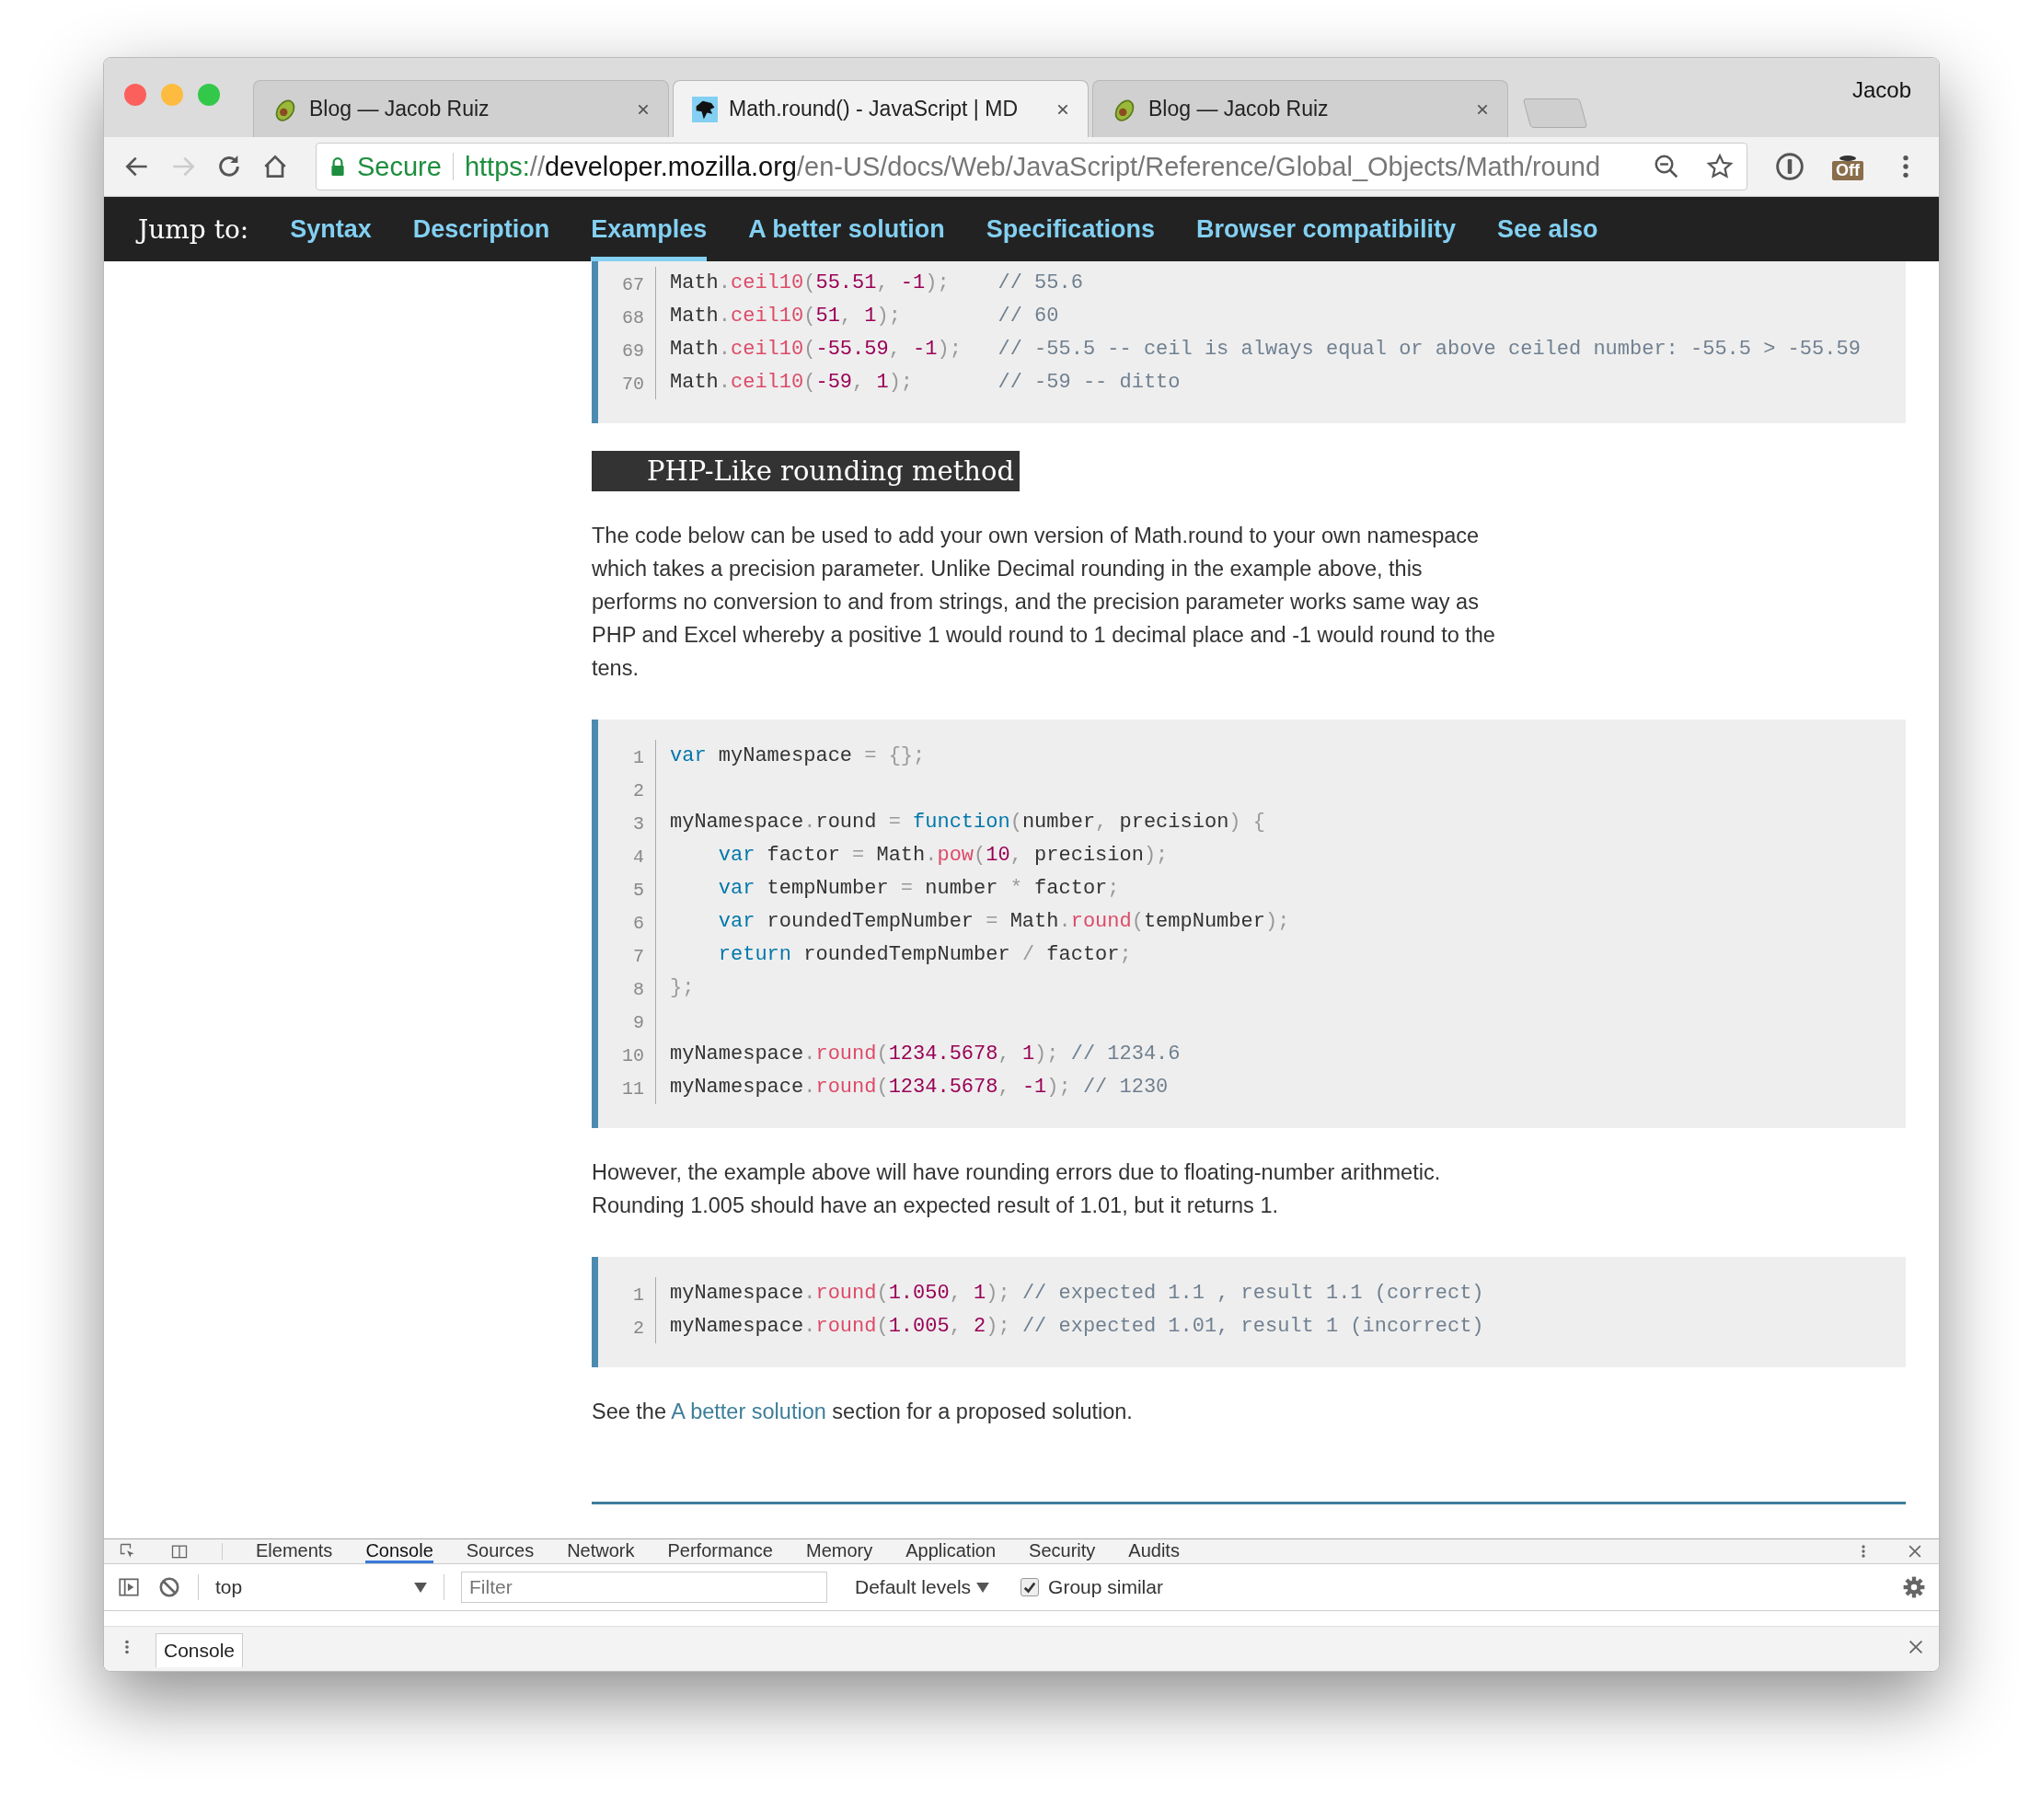  Describe the element at coordinates (798, 756) in the screenshot. I see `code-line: var myNamespace = {};` at that location.